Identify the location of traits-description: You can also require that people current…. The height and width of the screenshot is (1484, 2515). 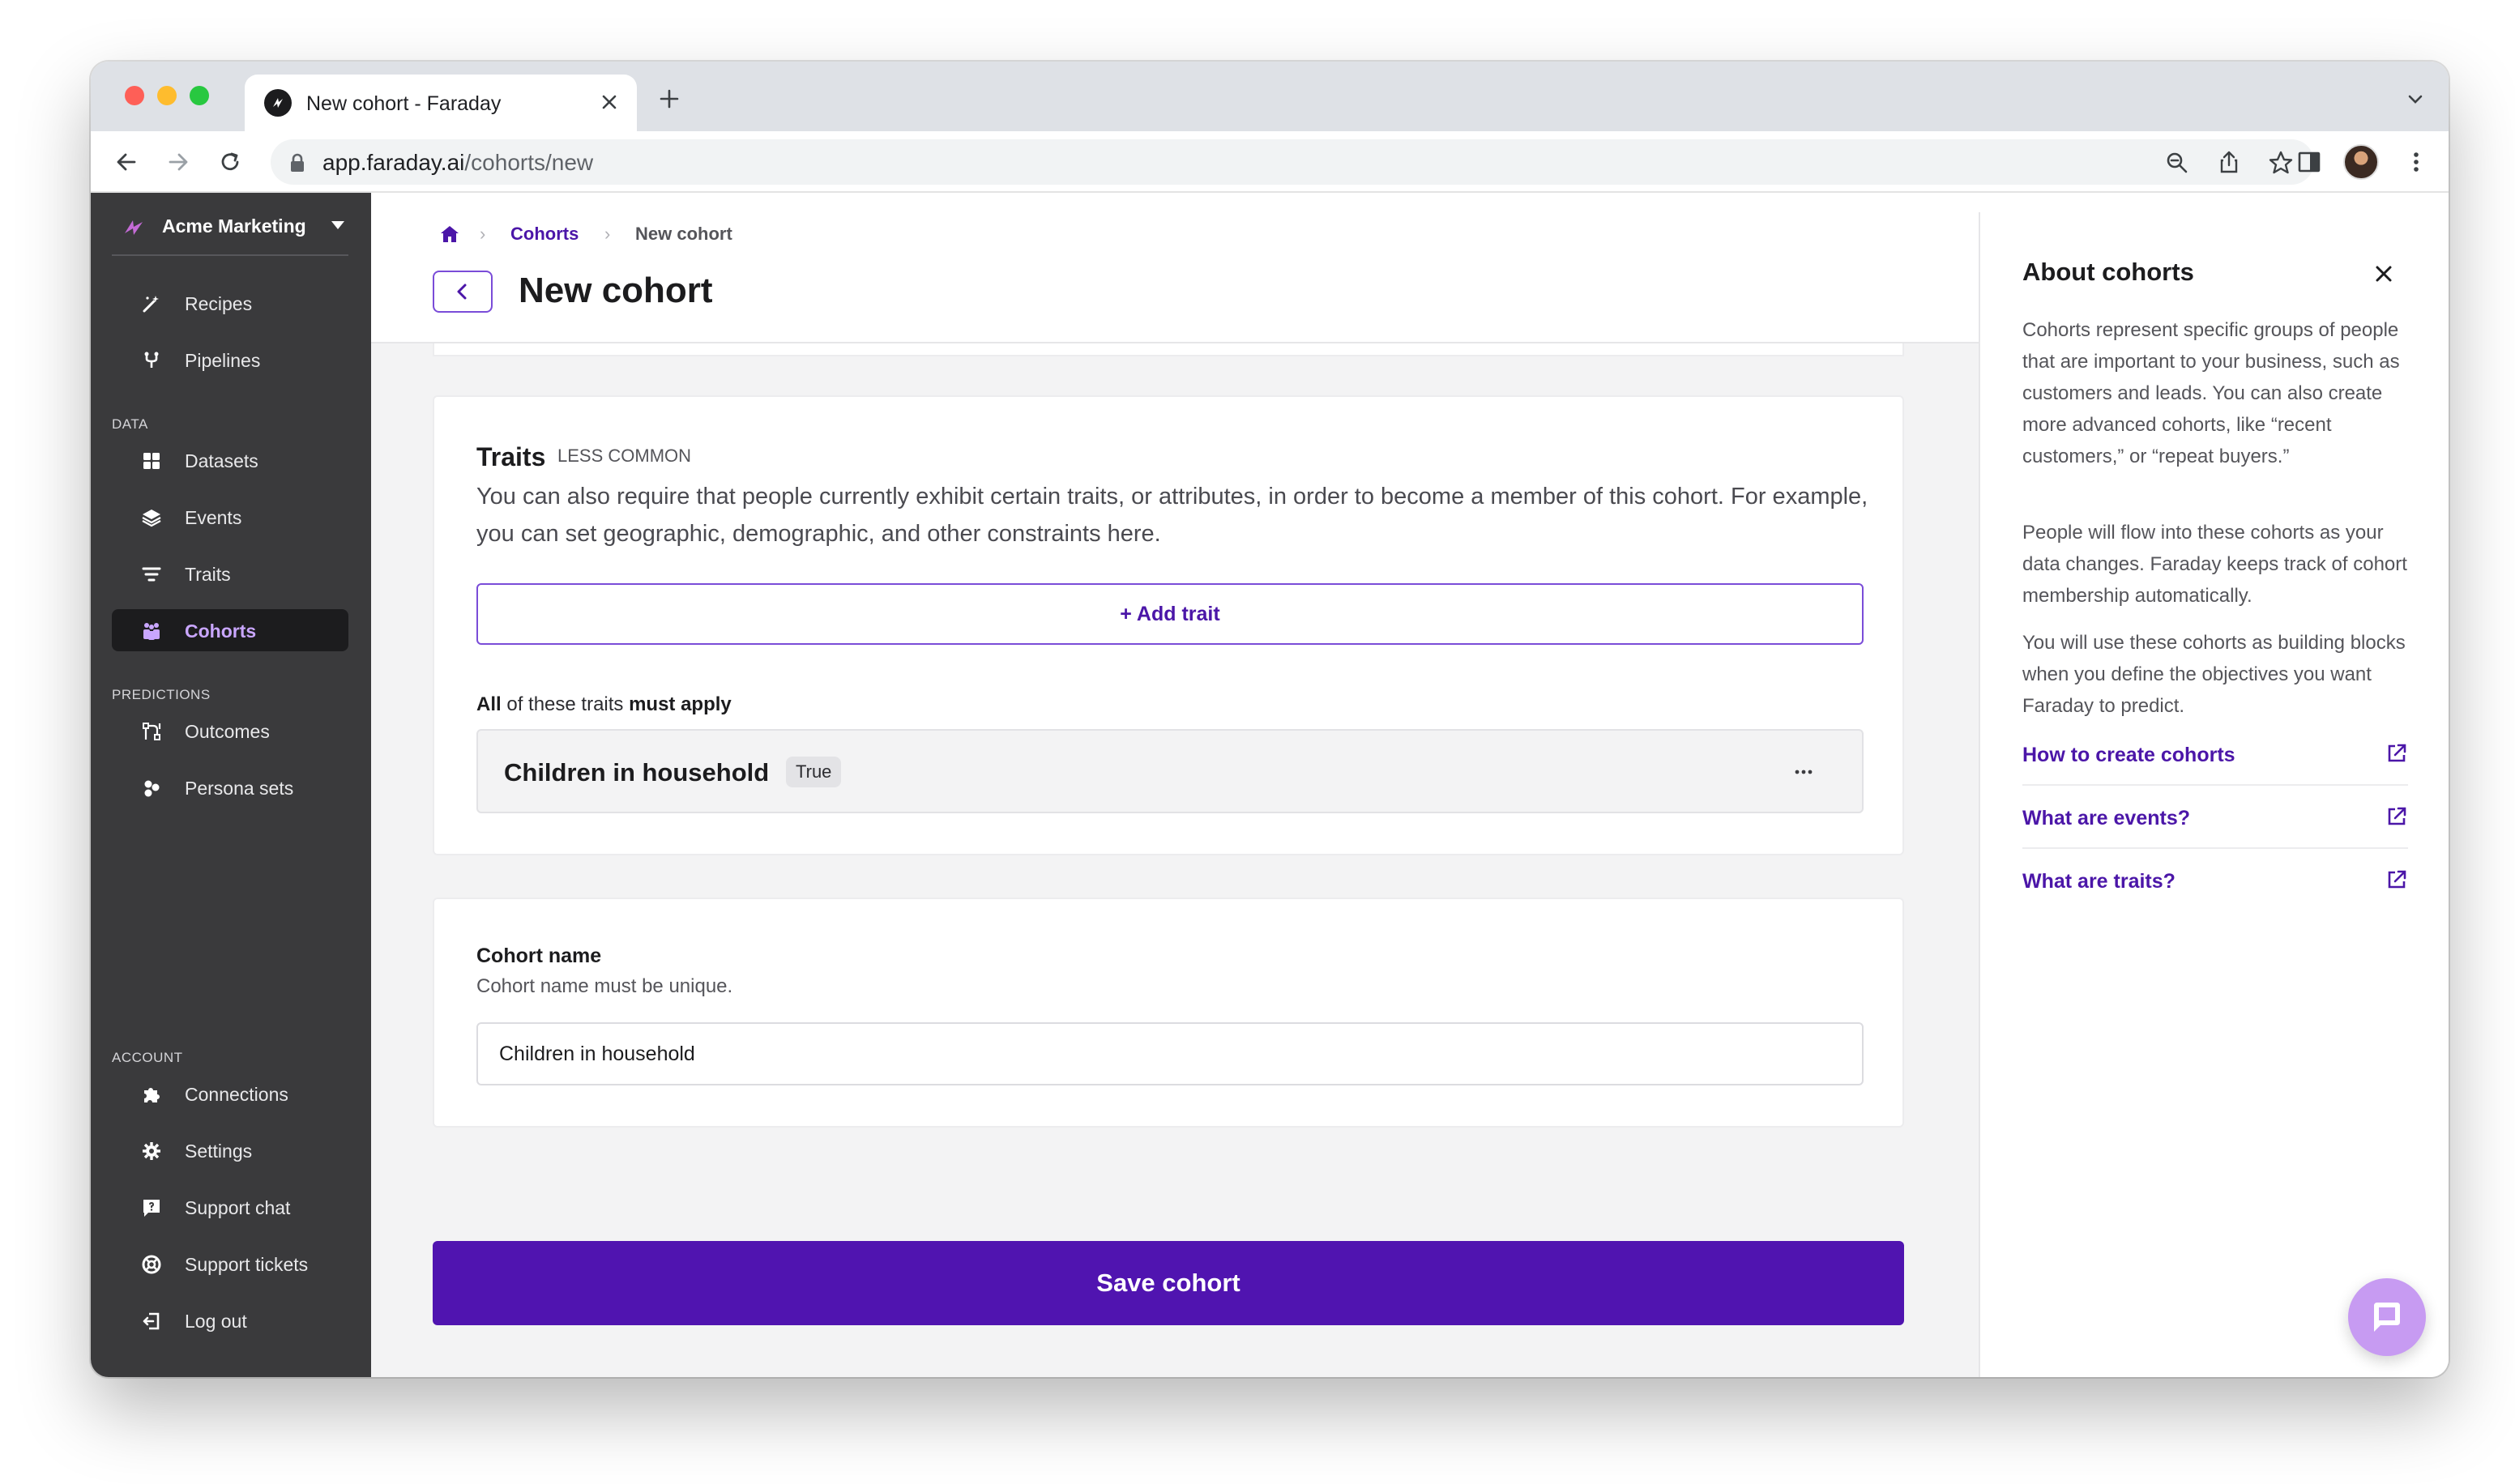
(1172, 515).